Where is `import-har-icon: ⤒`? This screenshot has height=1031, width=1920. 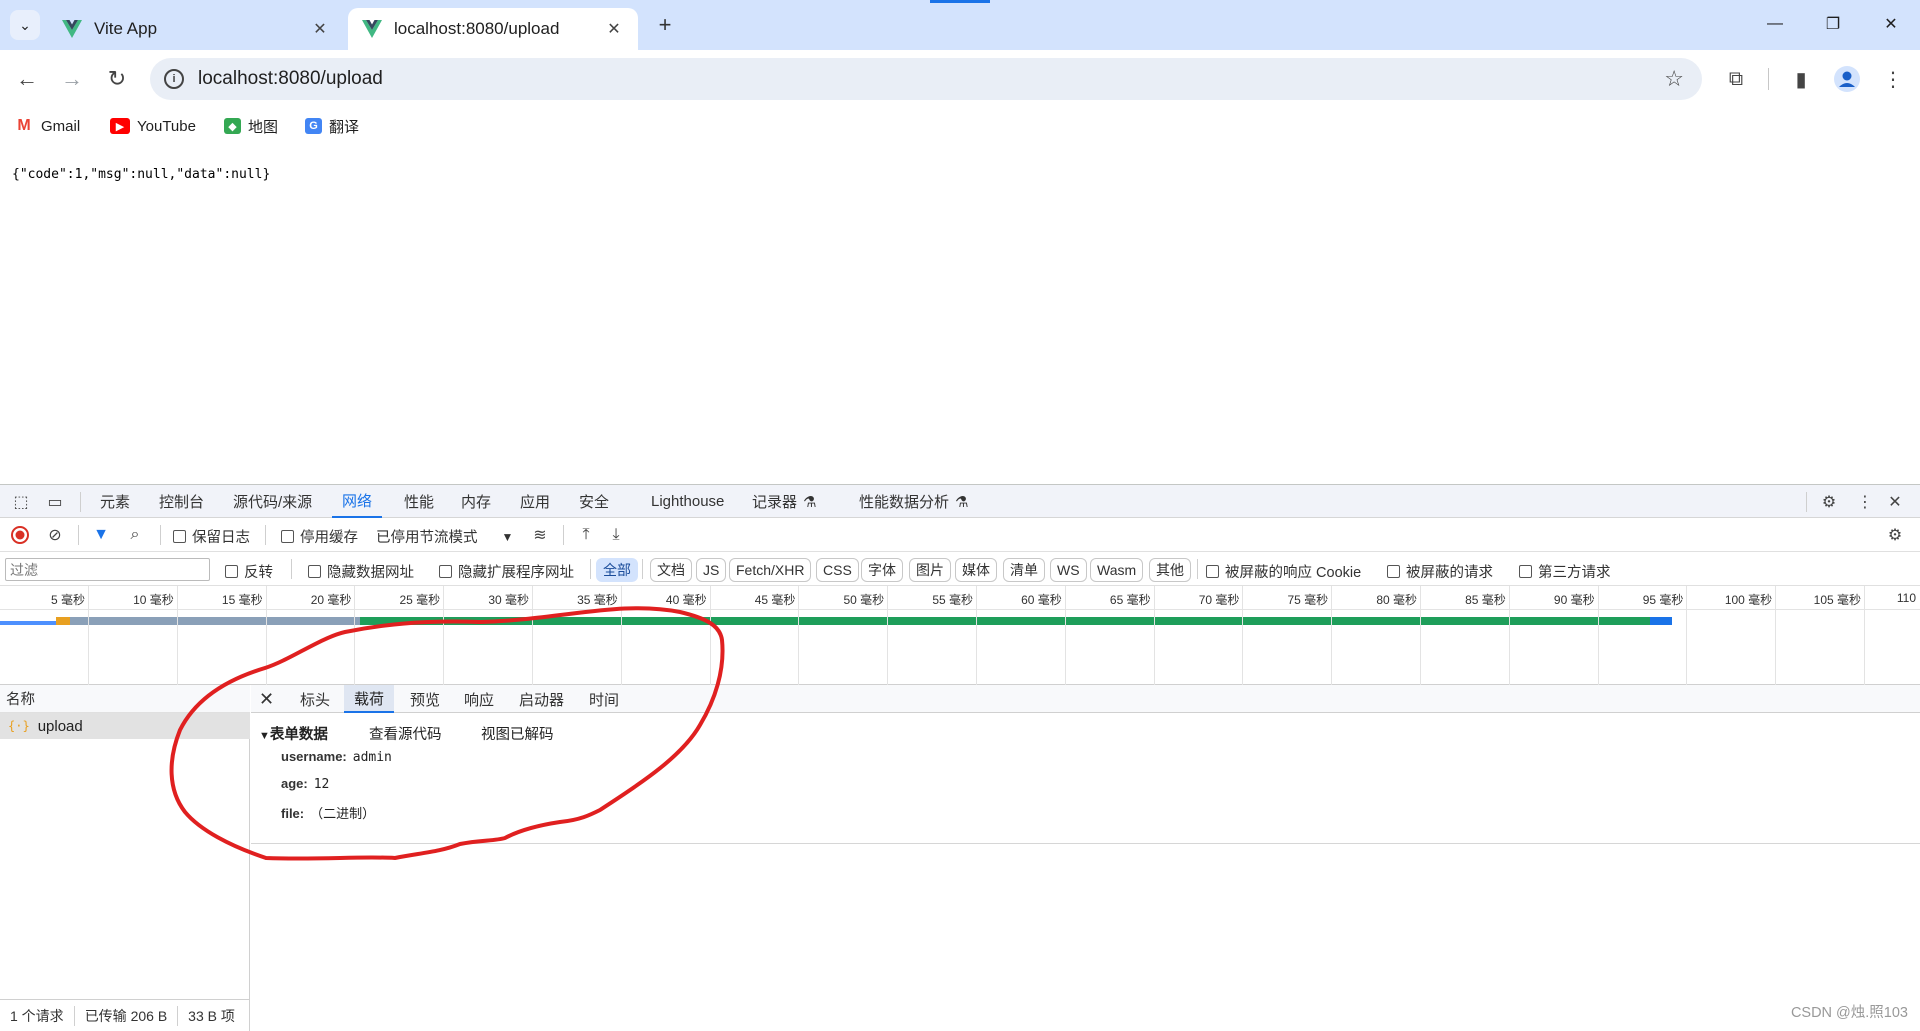
import-har-icon: ⤒ is located at coordinates (586, 535).